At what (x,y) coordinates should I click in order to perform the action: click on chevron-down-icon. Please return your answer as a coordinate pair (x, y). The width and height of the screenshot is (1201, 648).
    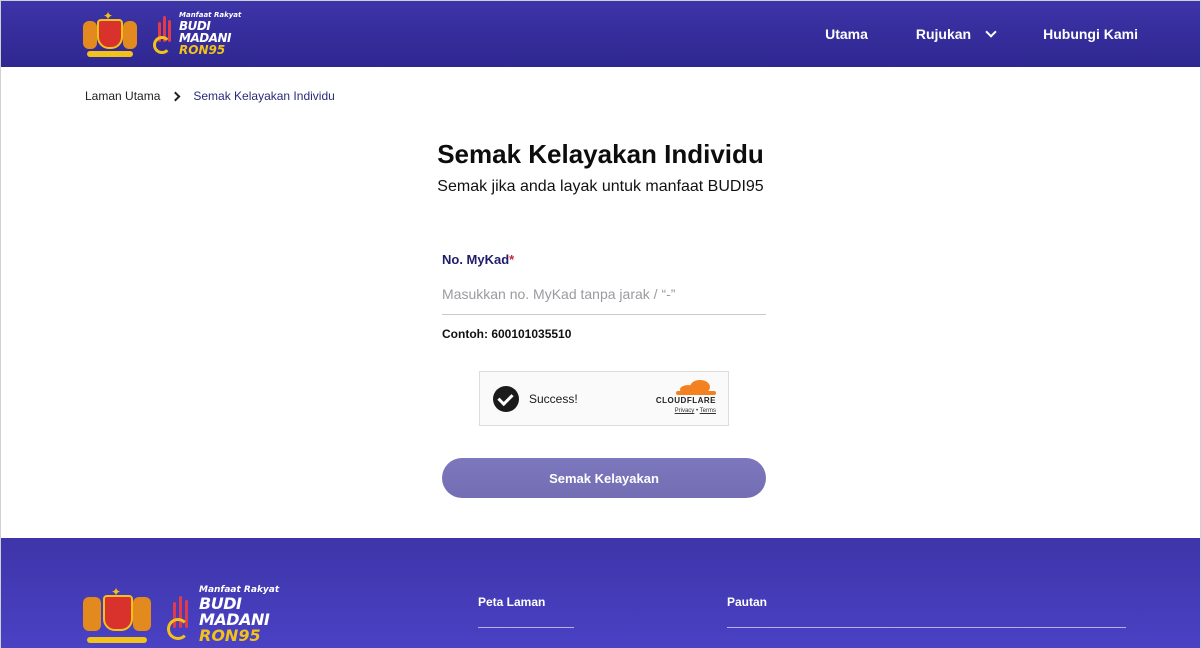
    Looking at the image, I should click on (991, 32).